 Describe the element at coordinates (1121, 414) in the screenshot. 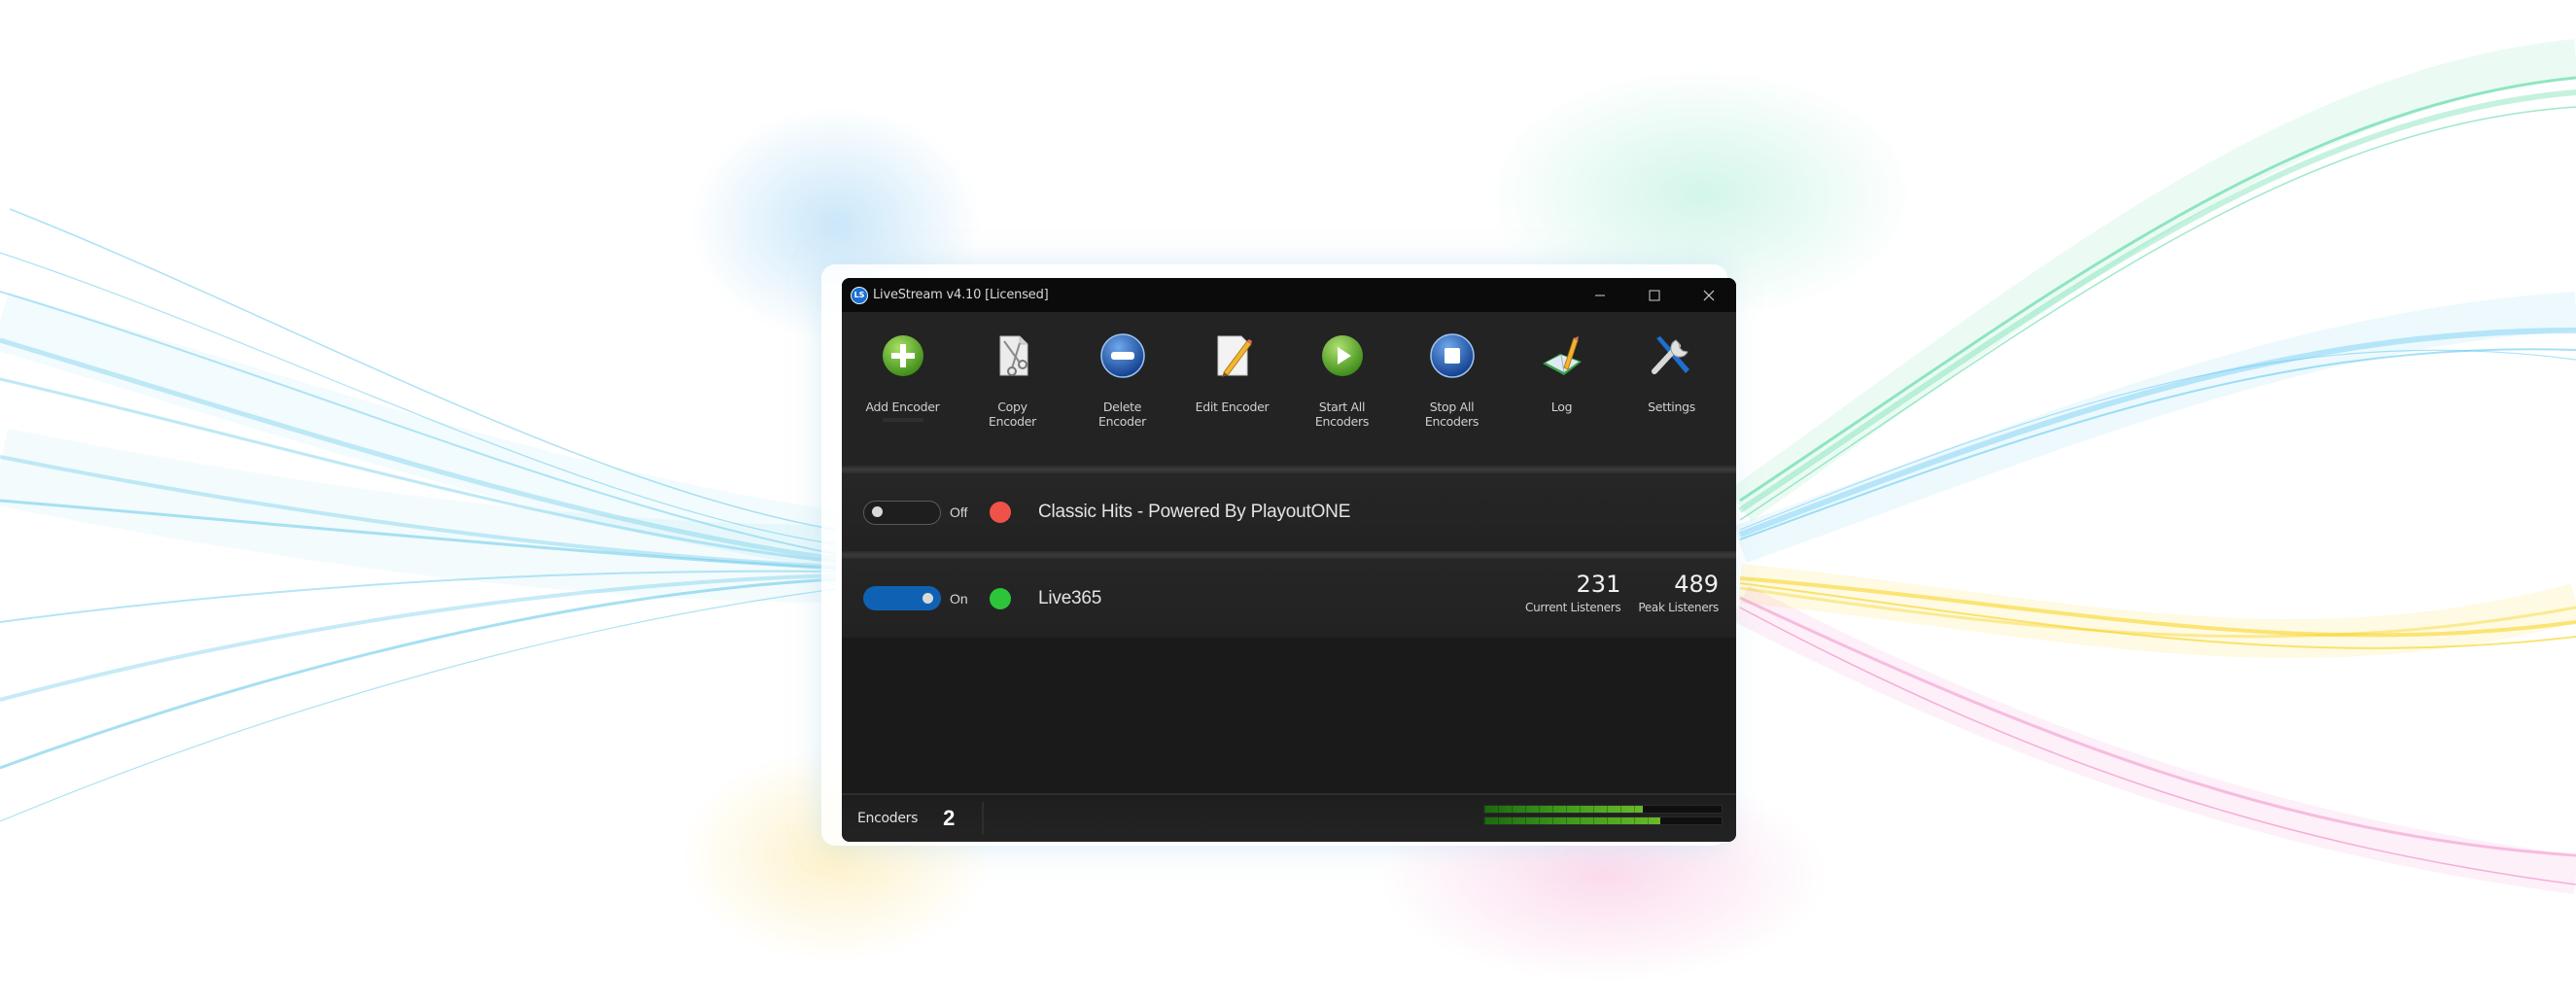

I see `delete-encoder-label: Delete Encoder` at that location.